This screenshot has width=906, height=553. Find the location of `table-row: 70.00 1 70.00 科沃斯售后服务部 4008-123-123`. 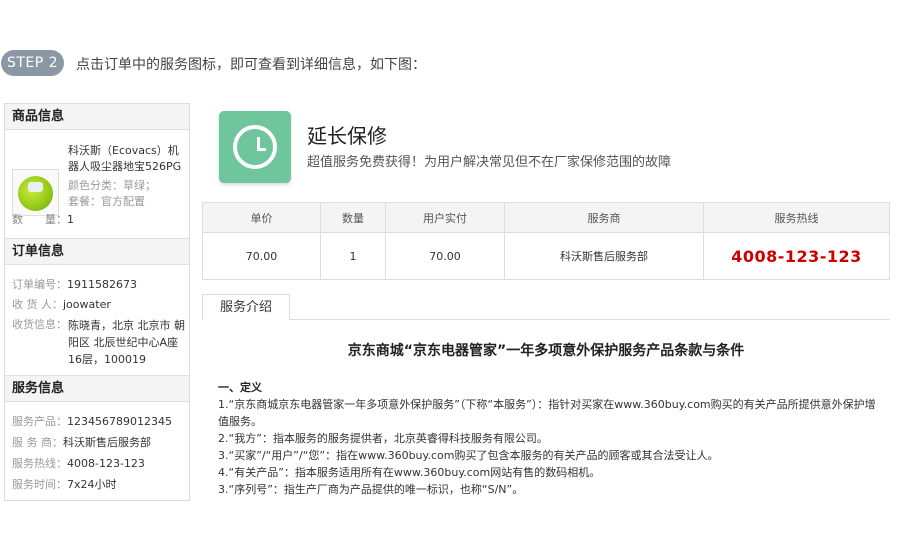

table-row: 70.00 1 70.00 科沃斯售后服务部 4008-123-123 is located at coordinates (546, 256).